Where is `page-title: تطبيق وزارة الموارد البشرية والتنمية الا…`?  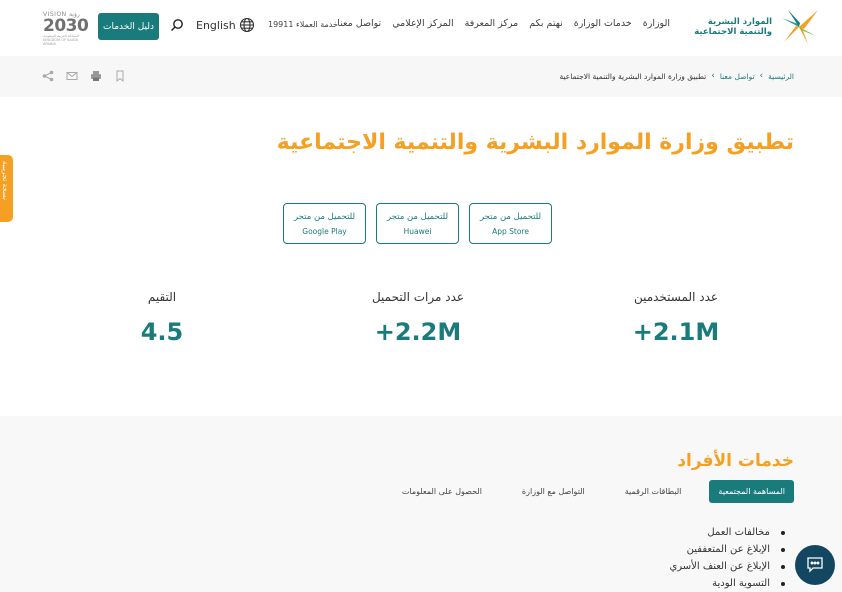
page-title: تطبيق وزارة الموارد البشرية والتنمية الا… is located at coordinates (535, 142).